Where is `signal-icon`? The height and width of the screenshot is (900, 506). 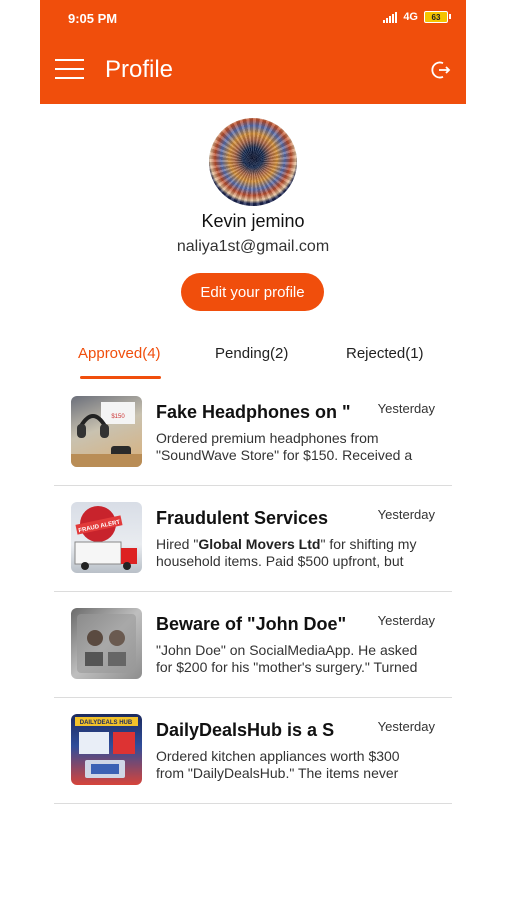
signal-icon is located at coordinates (390, 17).